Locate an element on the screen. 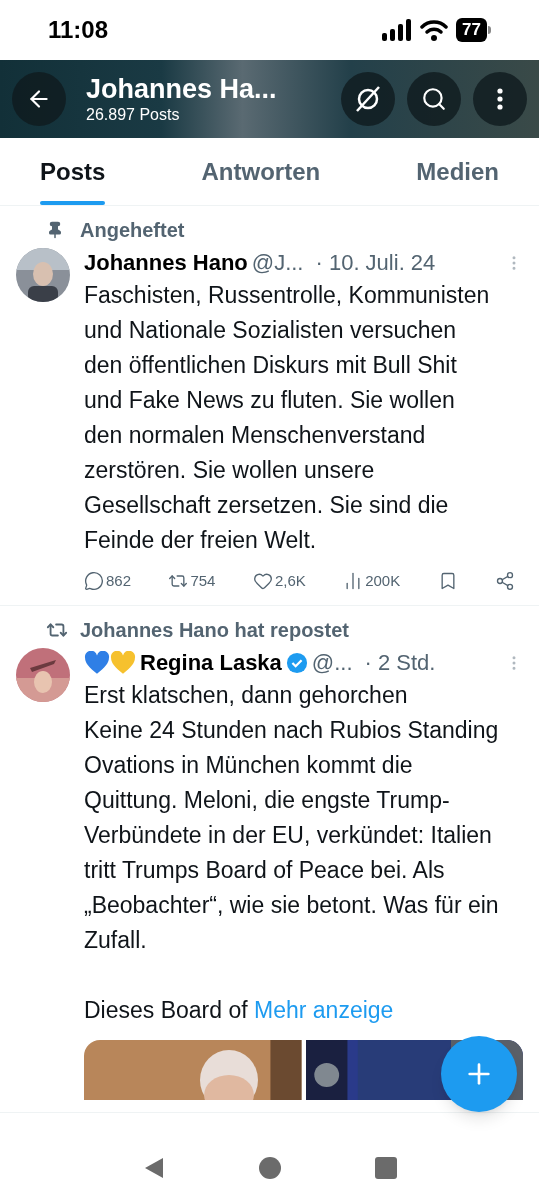 The width and height of the screenshot is (539, 1200). share-icon is located at coordinates (505, 581).